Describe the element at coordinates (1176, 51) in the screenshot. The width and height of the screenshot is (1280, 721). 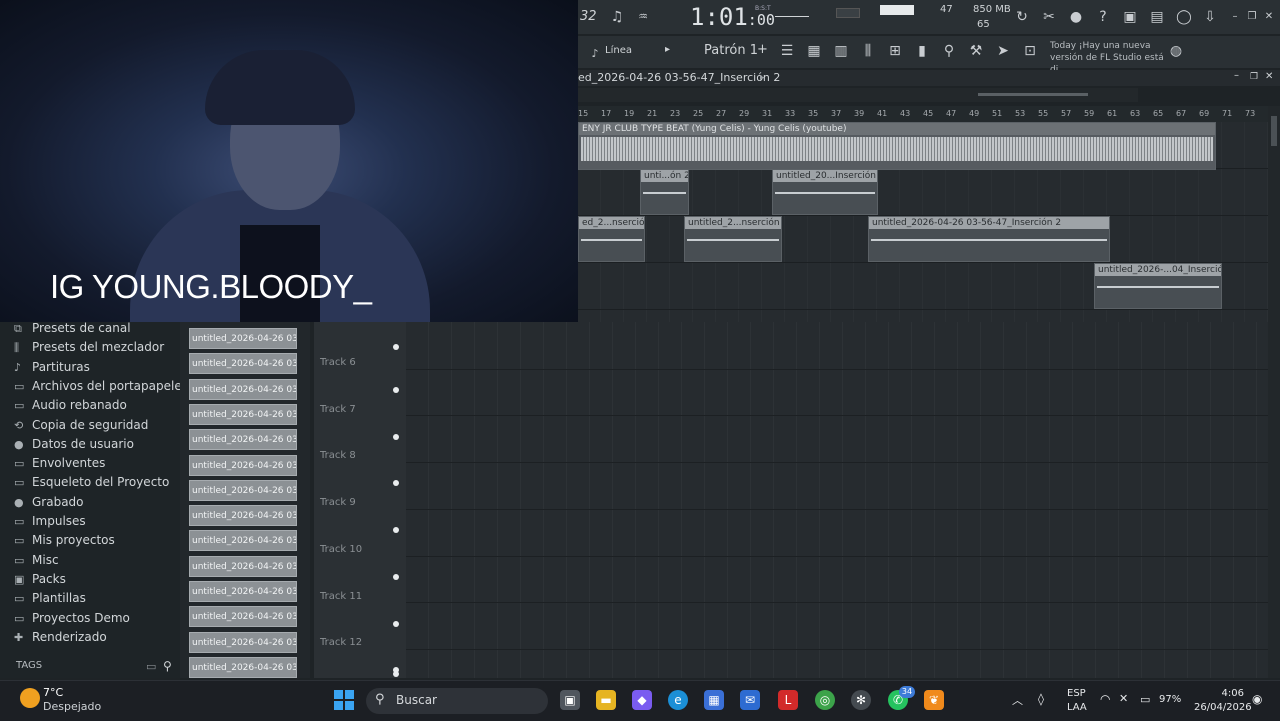
I see `globe-icon: ◍` at that location.